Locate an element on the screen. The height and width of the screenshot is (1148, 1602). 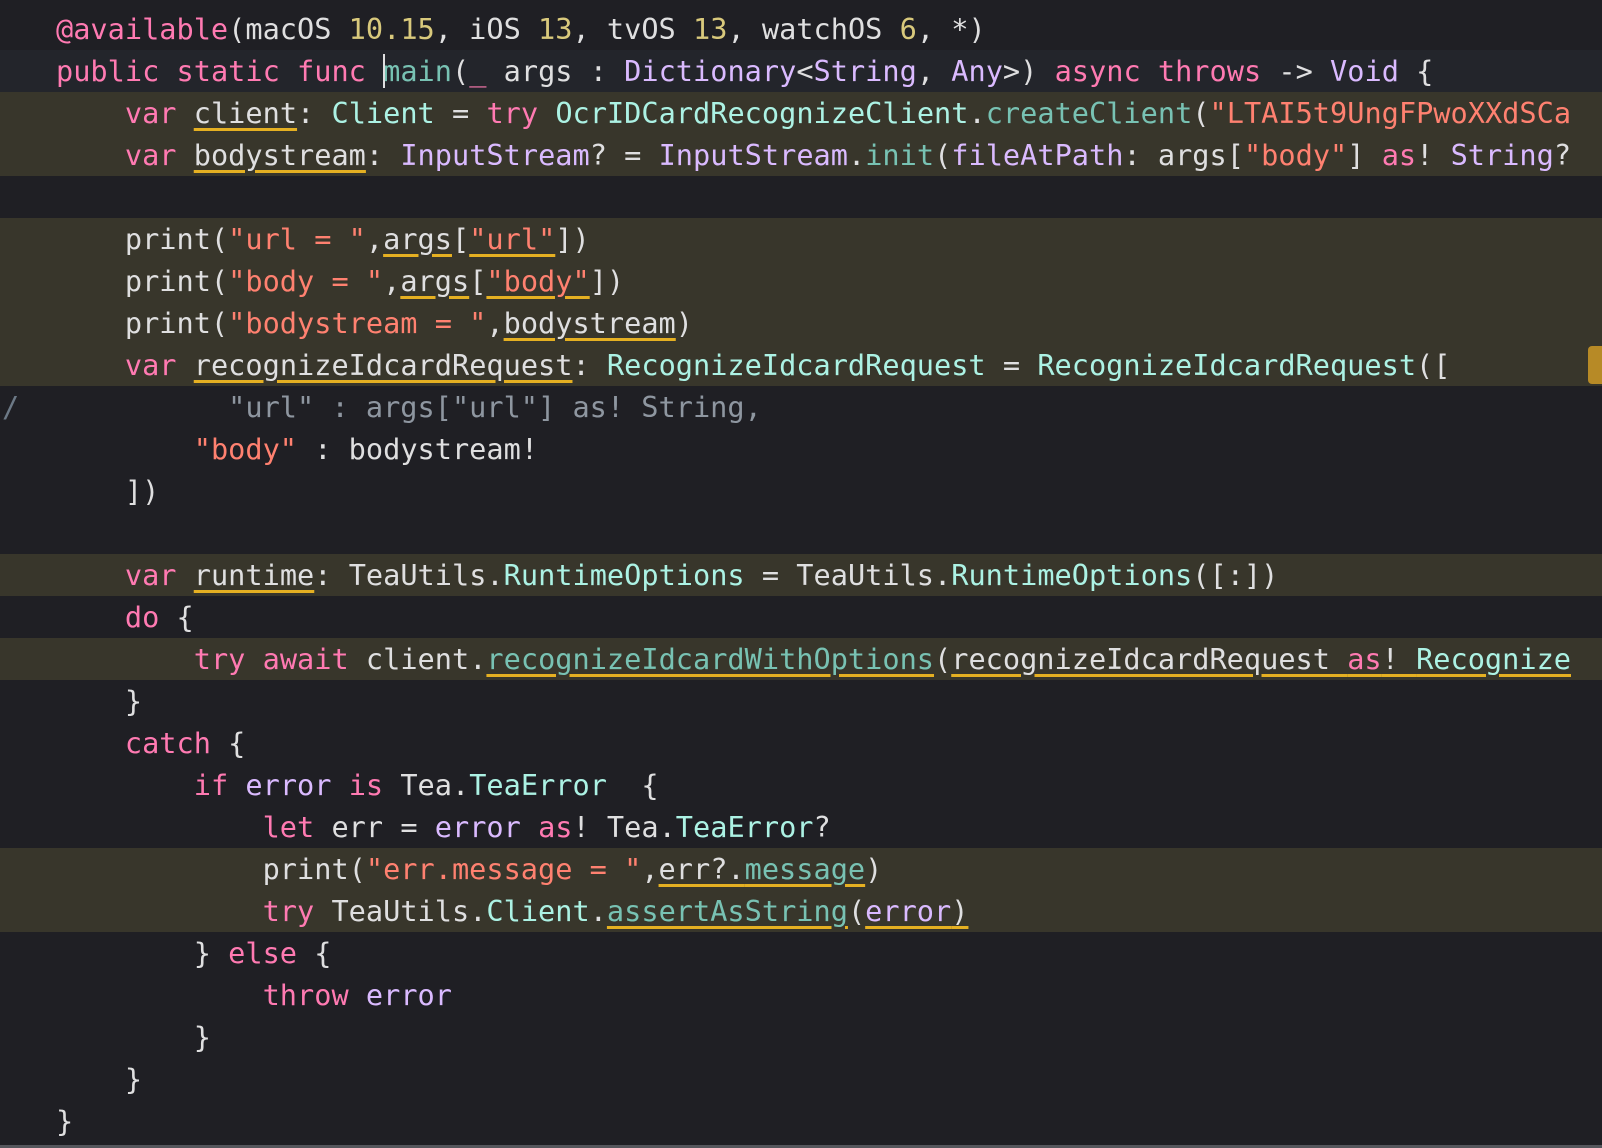
code-token: "url" is located at coordinates (512, 239).